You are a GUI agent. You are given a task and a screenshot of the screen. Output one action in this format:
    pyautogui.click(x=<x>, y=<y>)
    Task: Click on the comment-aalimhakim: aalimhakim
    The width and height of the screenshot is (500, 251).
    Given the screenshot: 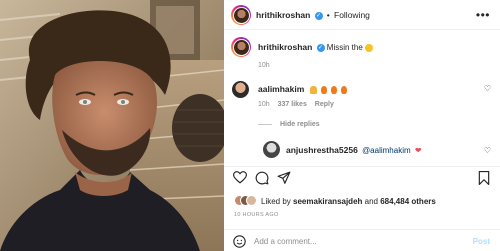 What is the action you would take?
    pyautogui.click(x=303, y=89)
    